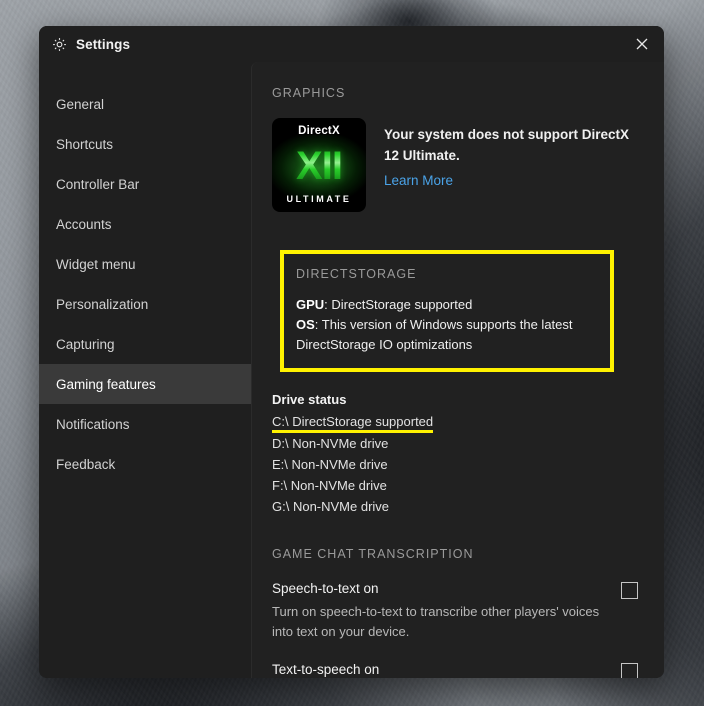 The width and height of the screenshot is (704, 706). What do you see at coordinates (629, 591) in the screenshot?
I see `checkbox-speech-to-text-on` at bounding box center [629, 591].